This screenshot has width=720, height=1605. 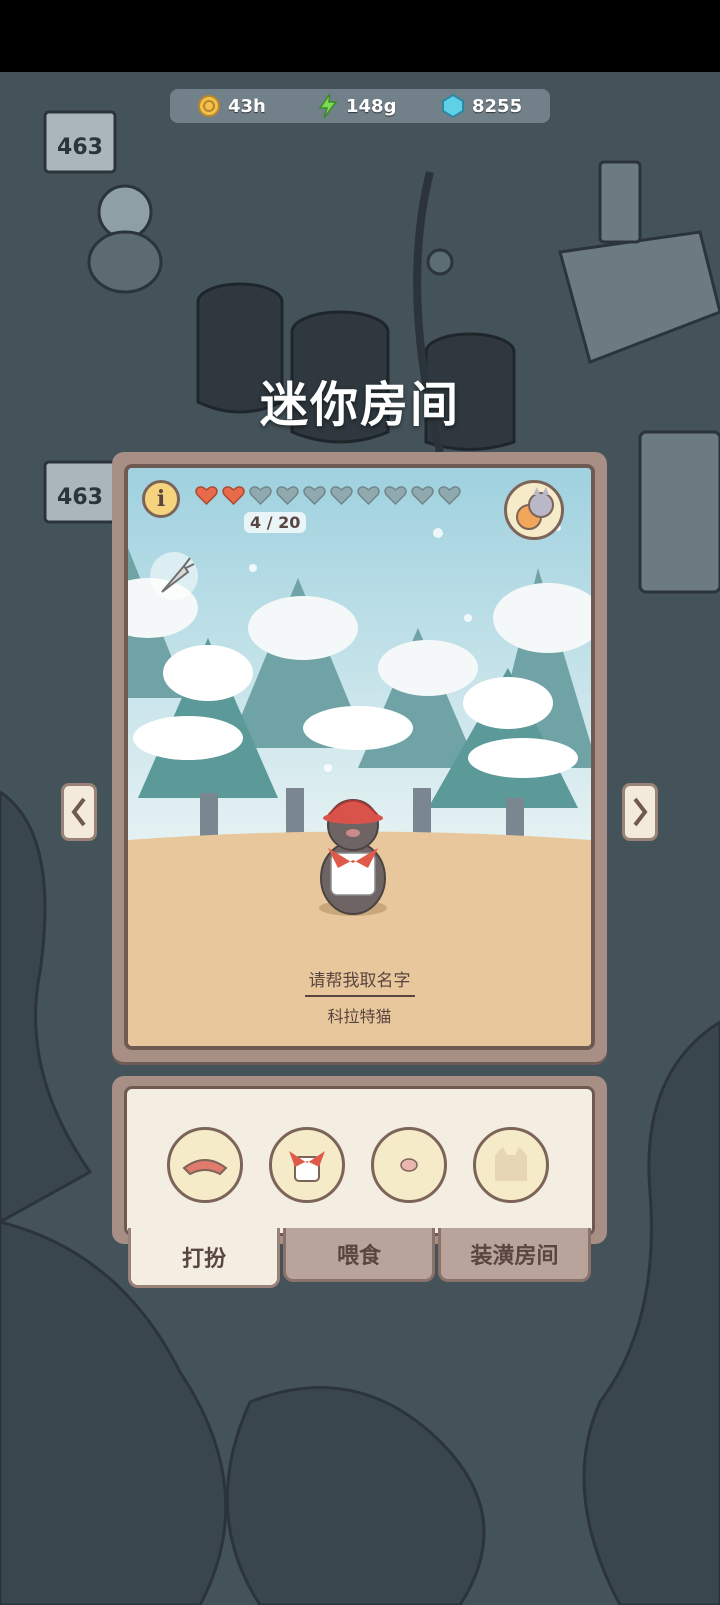 I want to click on item-slot-nose, so click(x=409, y=1165).